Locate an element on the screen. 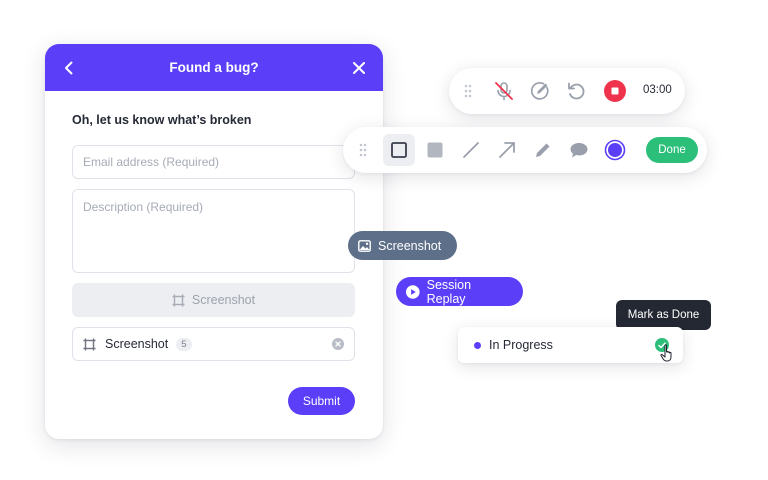  rectangle-icon is located at coordinates (399, 150).